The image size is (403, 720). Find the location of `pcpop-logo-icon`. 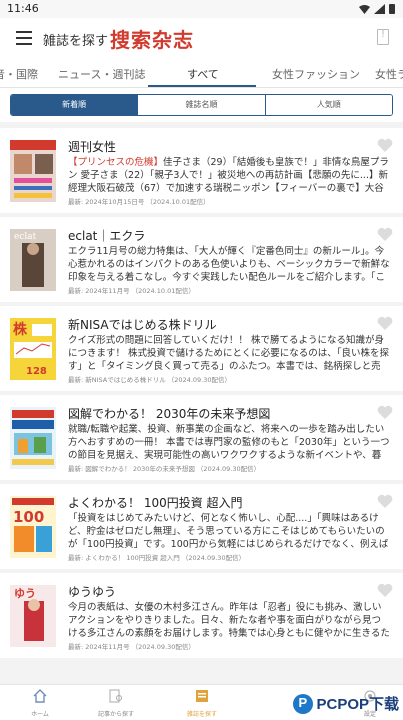

pcpop-logo-icon is located at coordinates (303, 703).